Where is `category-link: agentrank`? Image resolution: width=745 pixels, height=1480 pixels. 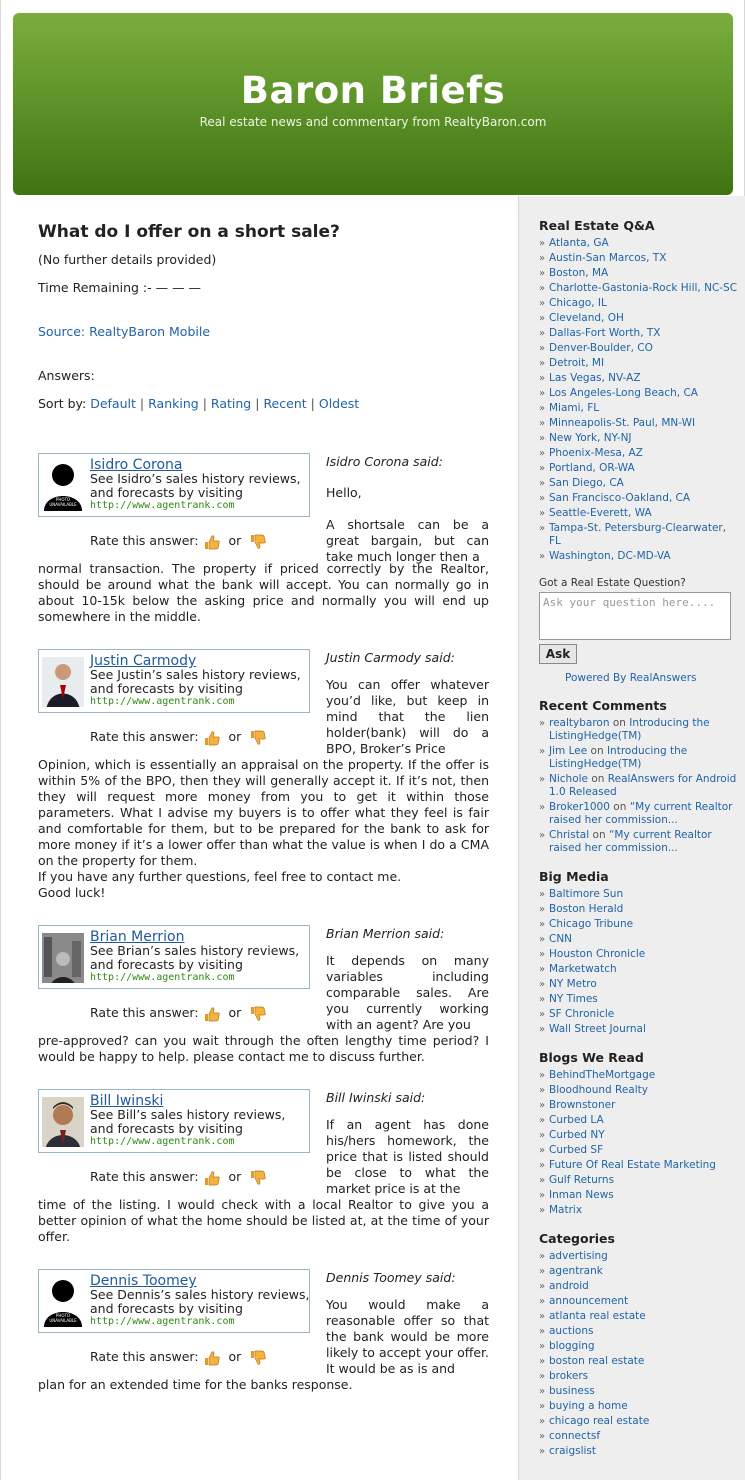 category-link: agentrank is located at coordinates (639, 1271).